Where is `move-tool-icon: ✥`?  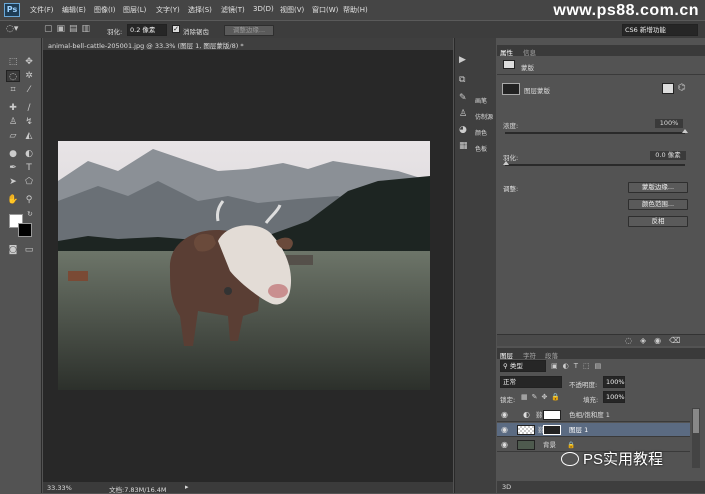 move-tool-icon: ✥ is located at coordinates (29, 62).